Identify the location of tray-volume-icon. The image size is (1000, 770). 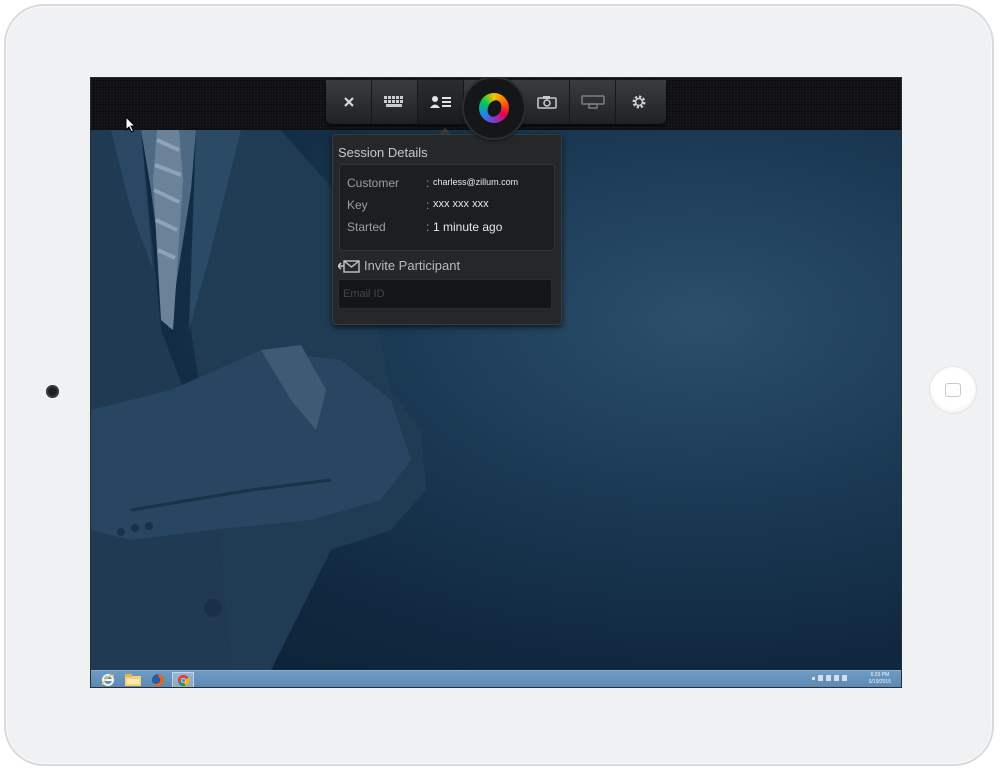
(844, 678).